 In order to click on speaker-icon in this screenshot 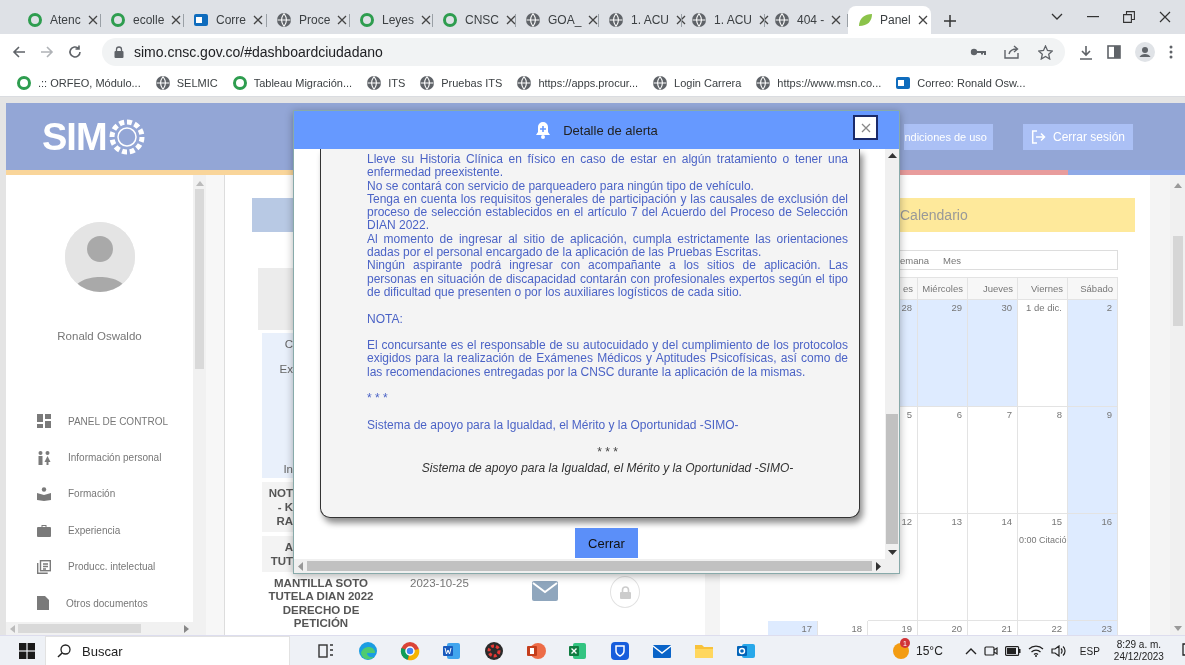, I will do `click(1058, 651)`.